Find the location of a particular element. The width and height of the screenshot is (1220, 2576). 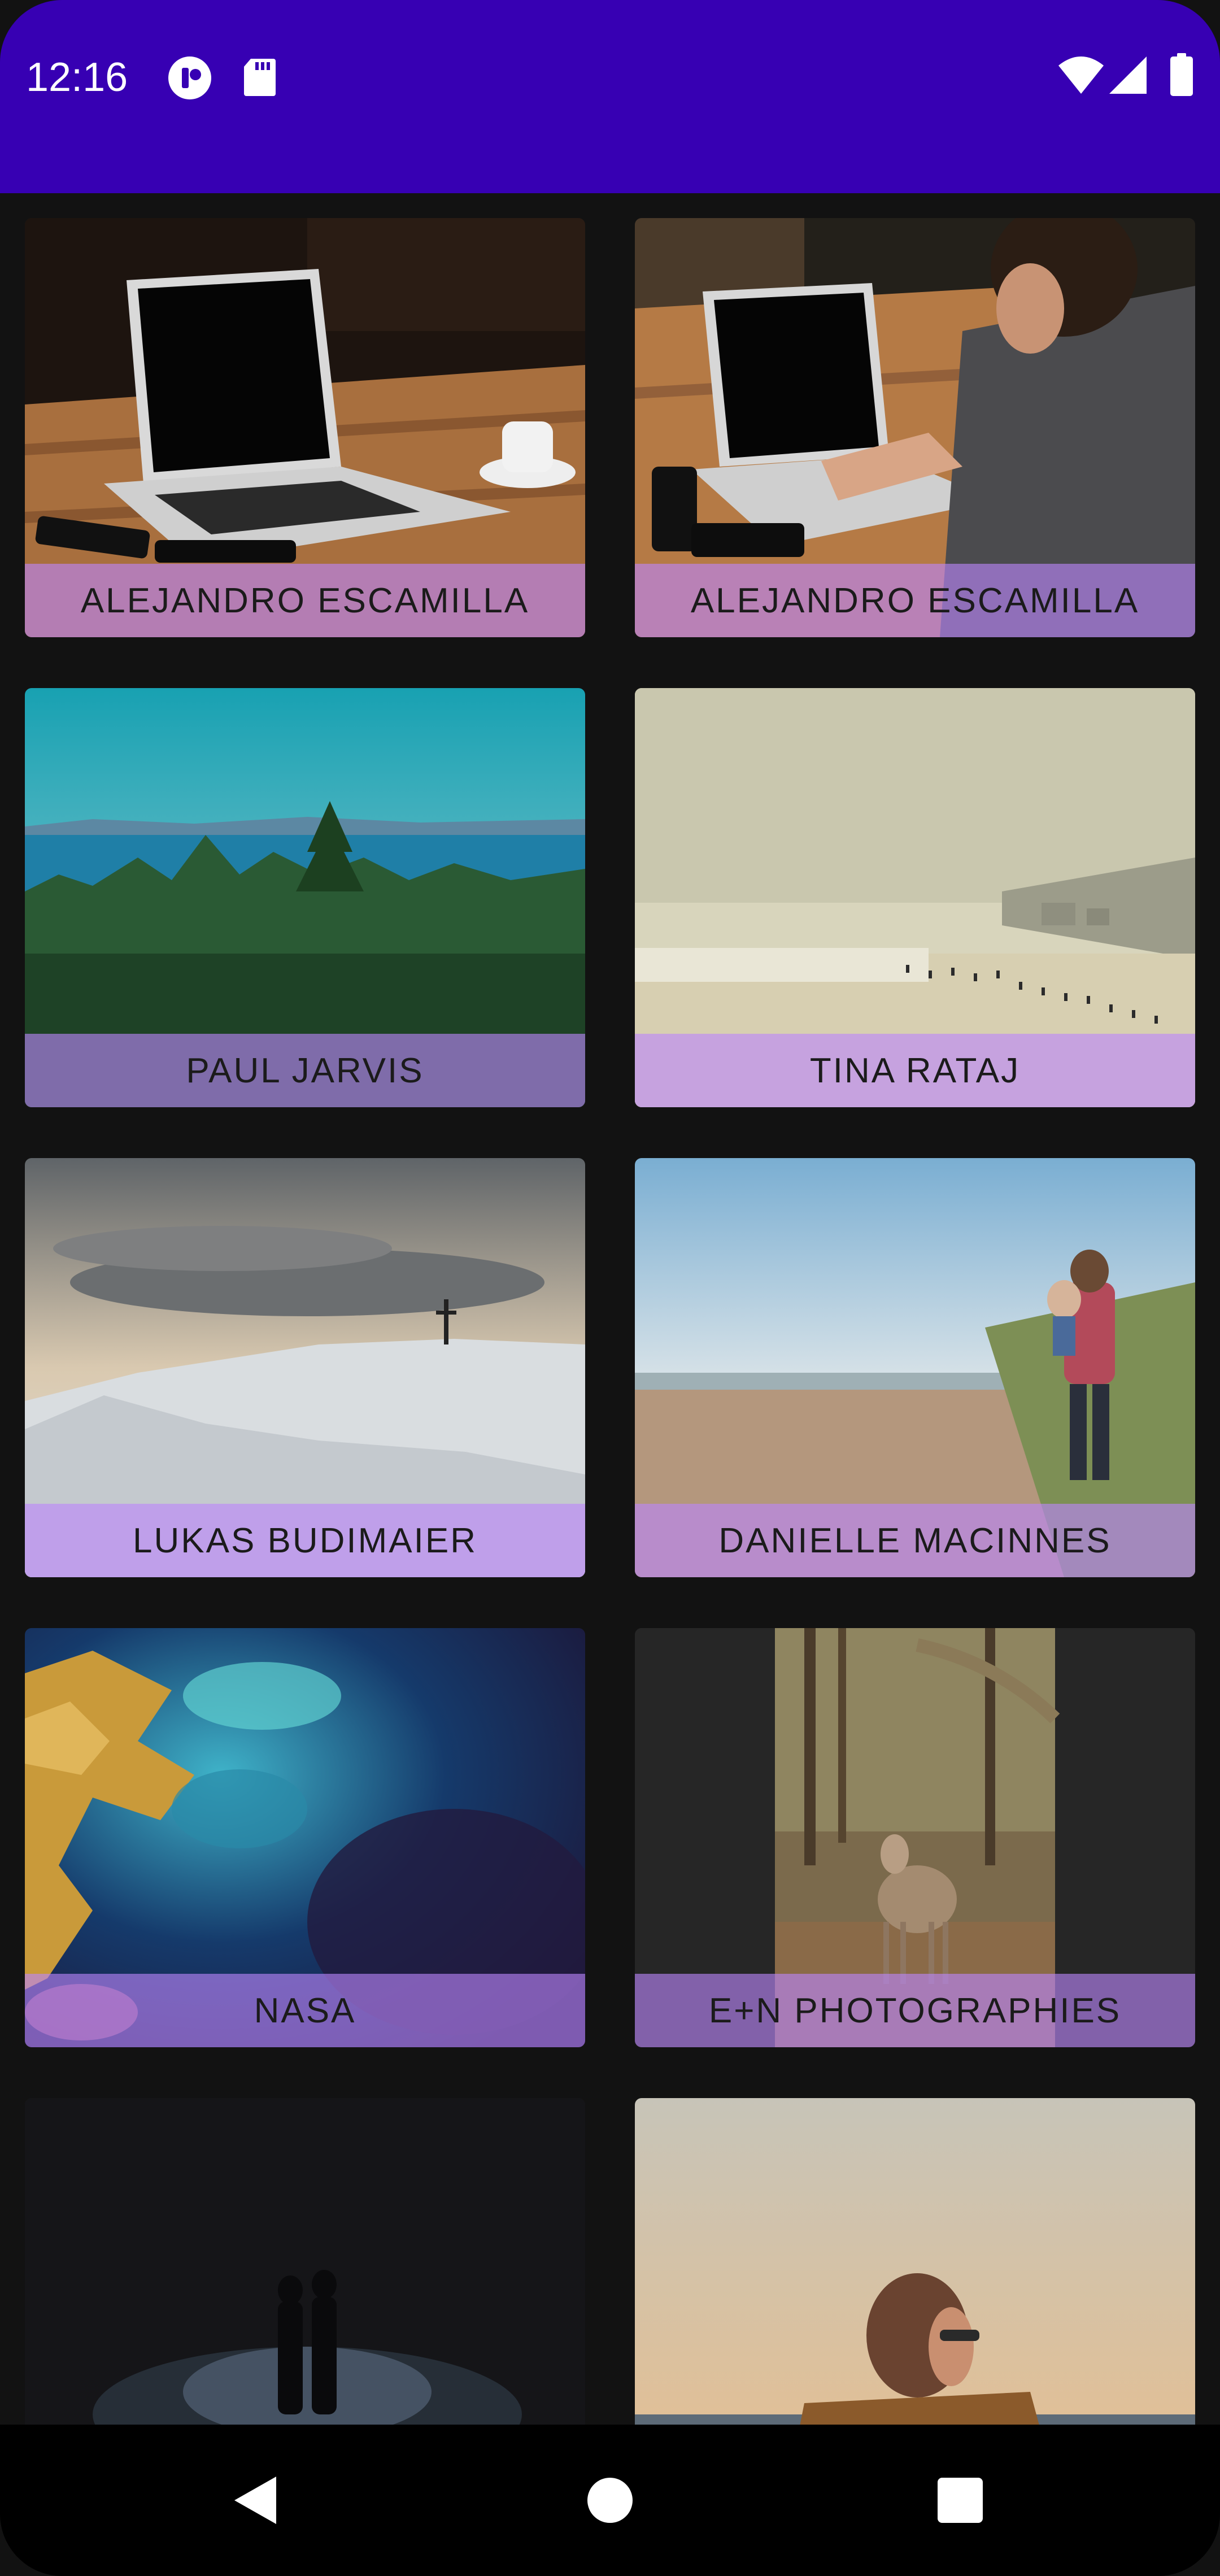

photo-caption: LUKAS BUDIMAIER is located at coordinates (305, 1540).